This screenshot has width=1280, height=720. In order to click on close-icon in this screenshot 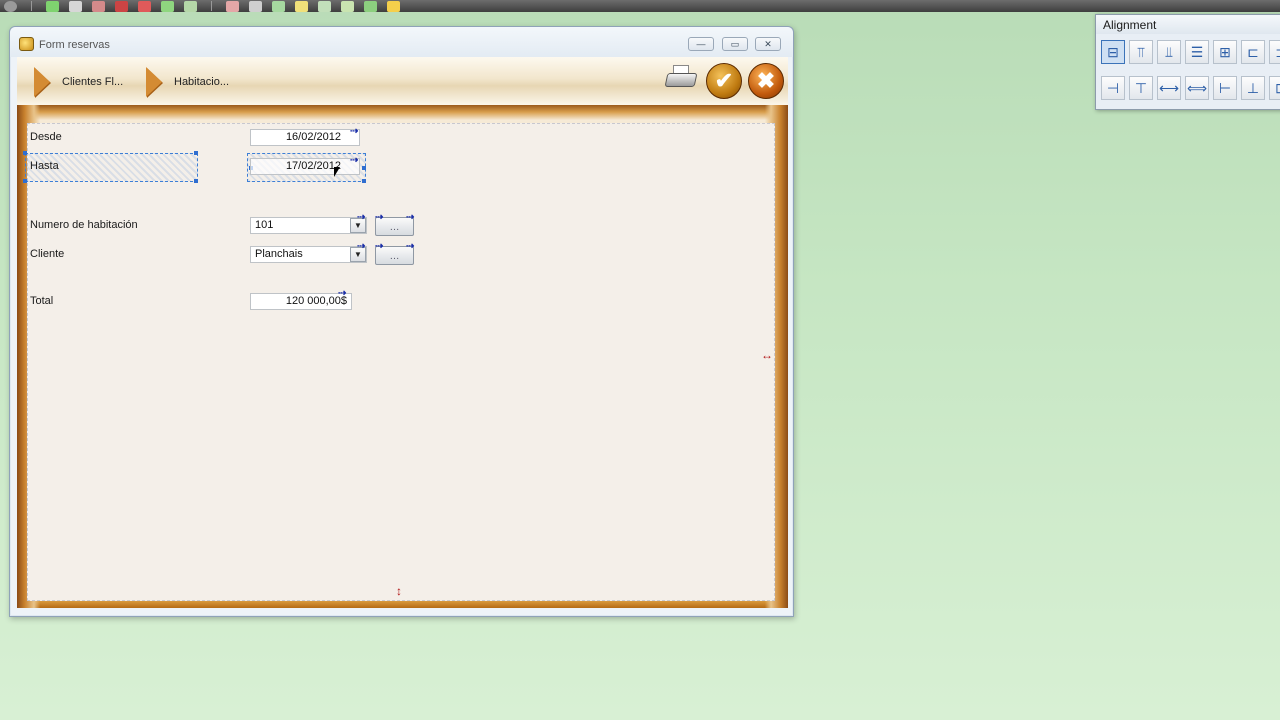, I will do `click(144, 6)`.